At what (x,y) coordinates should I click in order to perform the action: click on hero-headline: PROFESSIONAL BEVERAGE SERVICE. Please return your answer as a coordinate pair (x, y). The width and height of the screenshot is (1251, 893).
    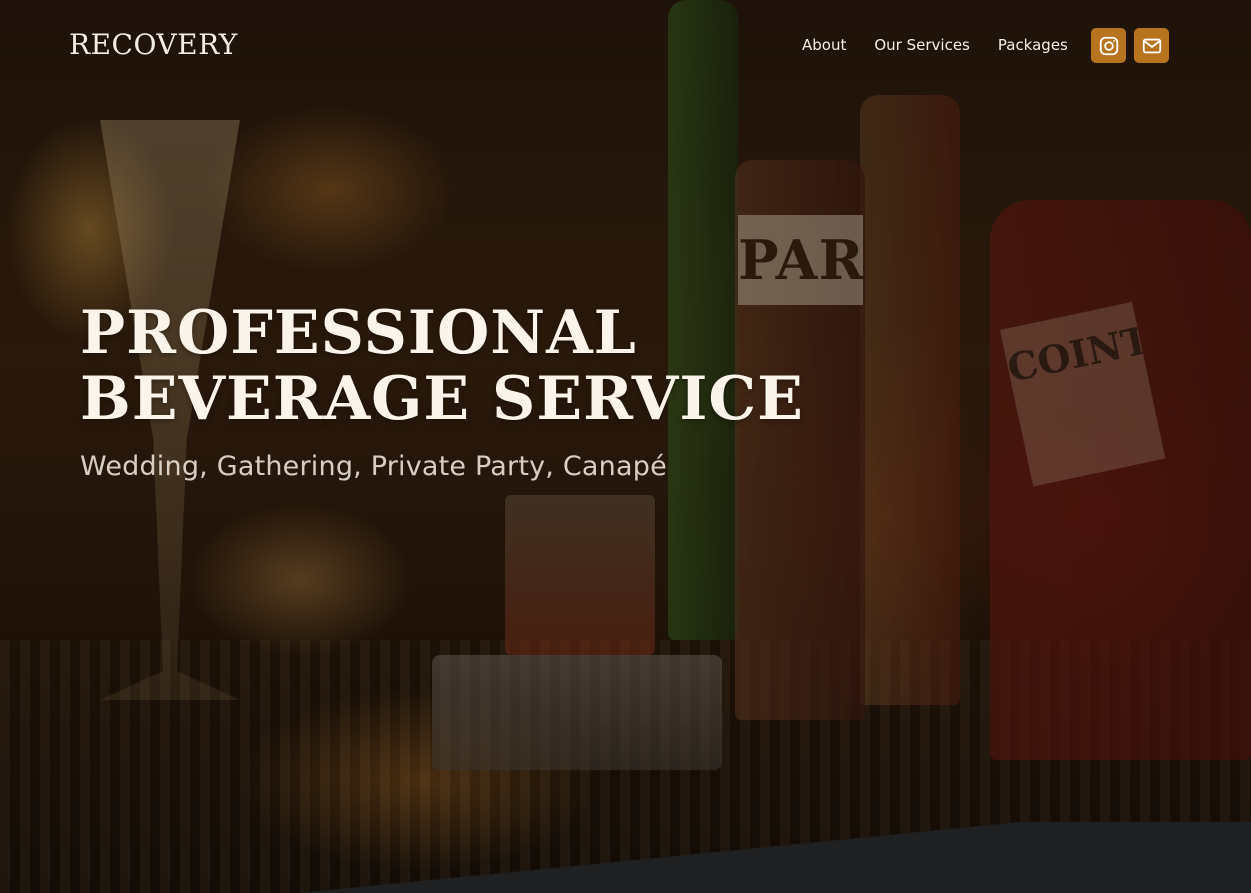
    Looking at the image, I should click on (442, 366).